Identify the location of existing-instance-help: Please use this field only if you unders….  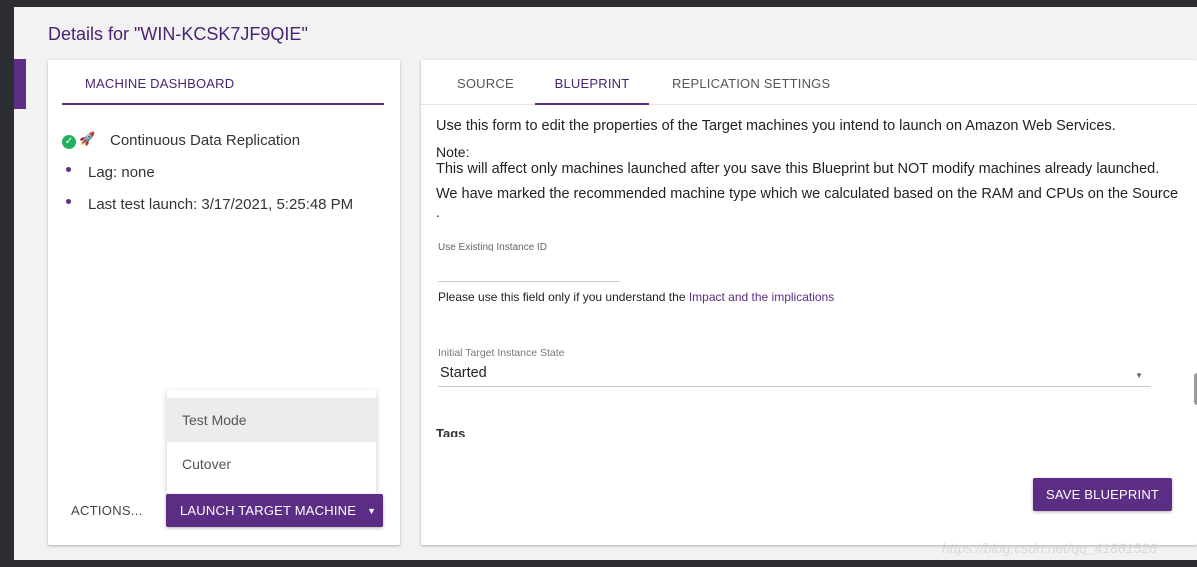
(636, 297).